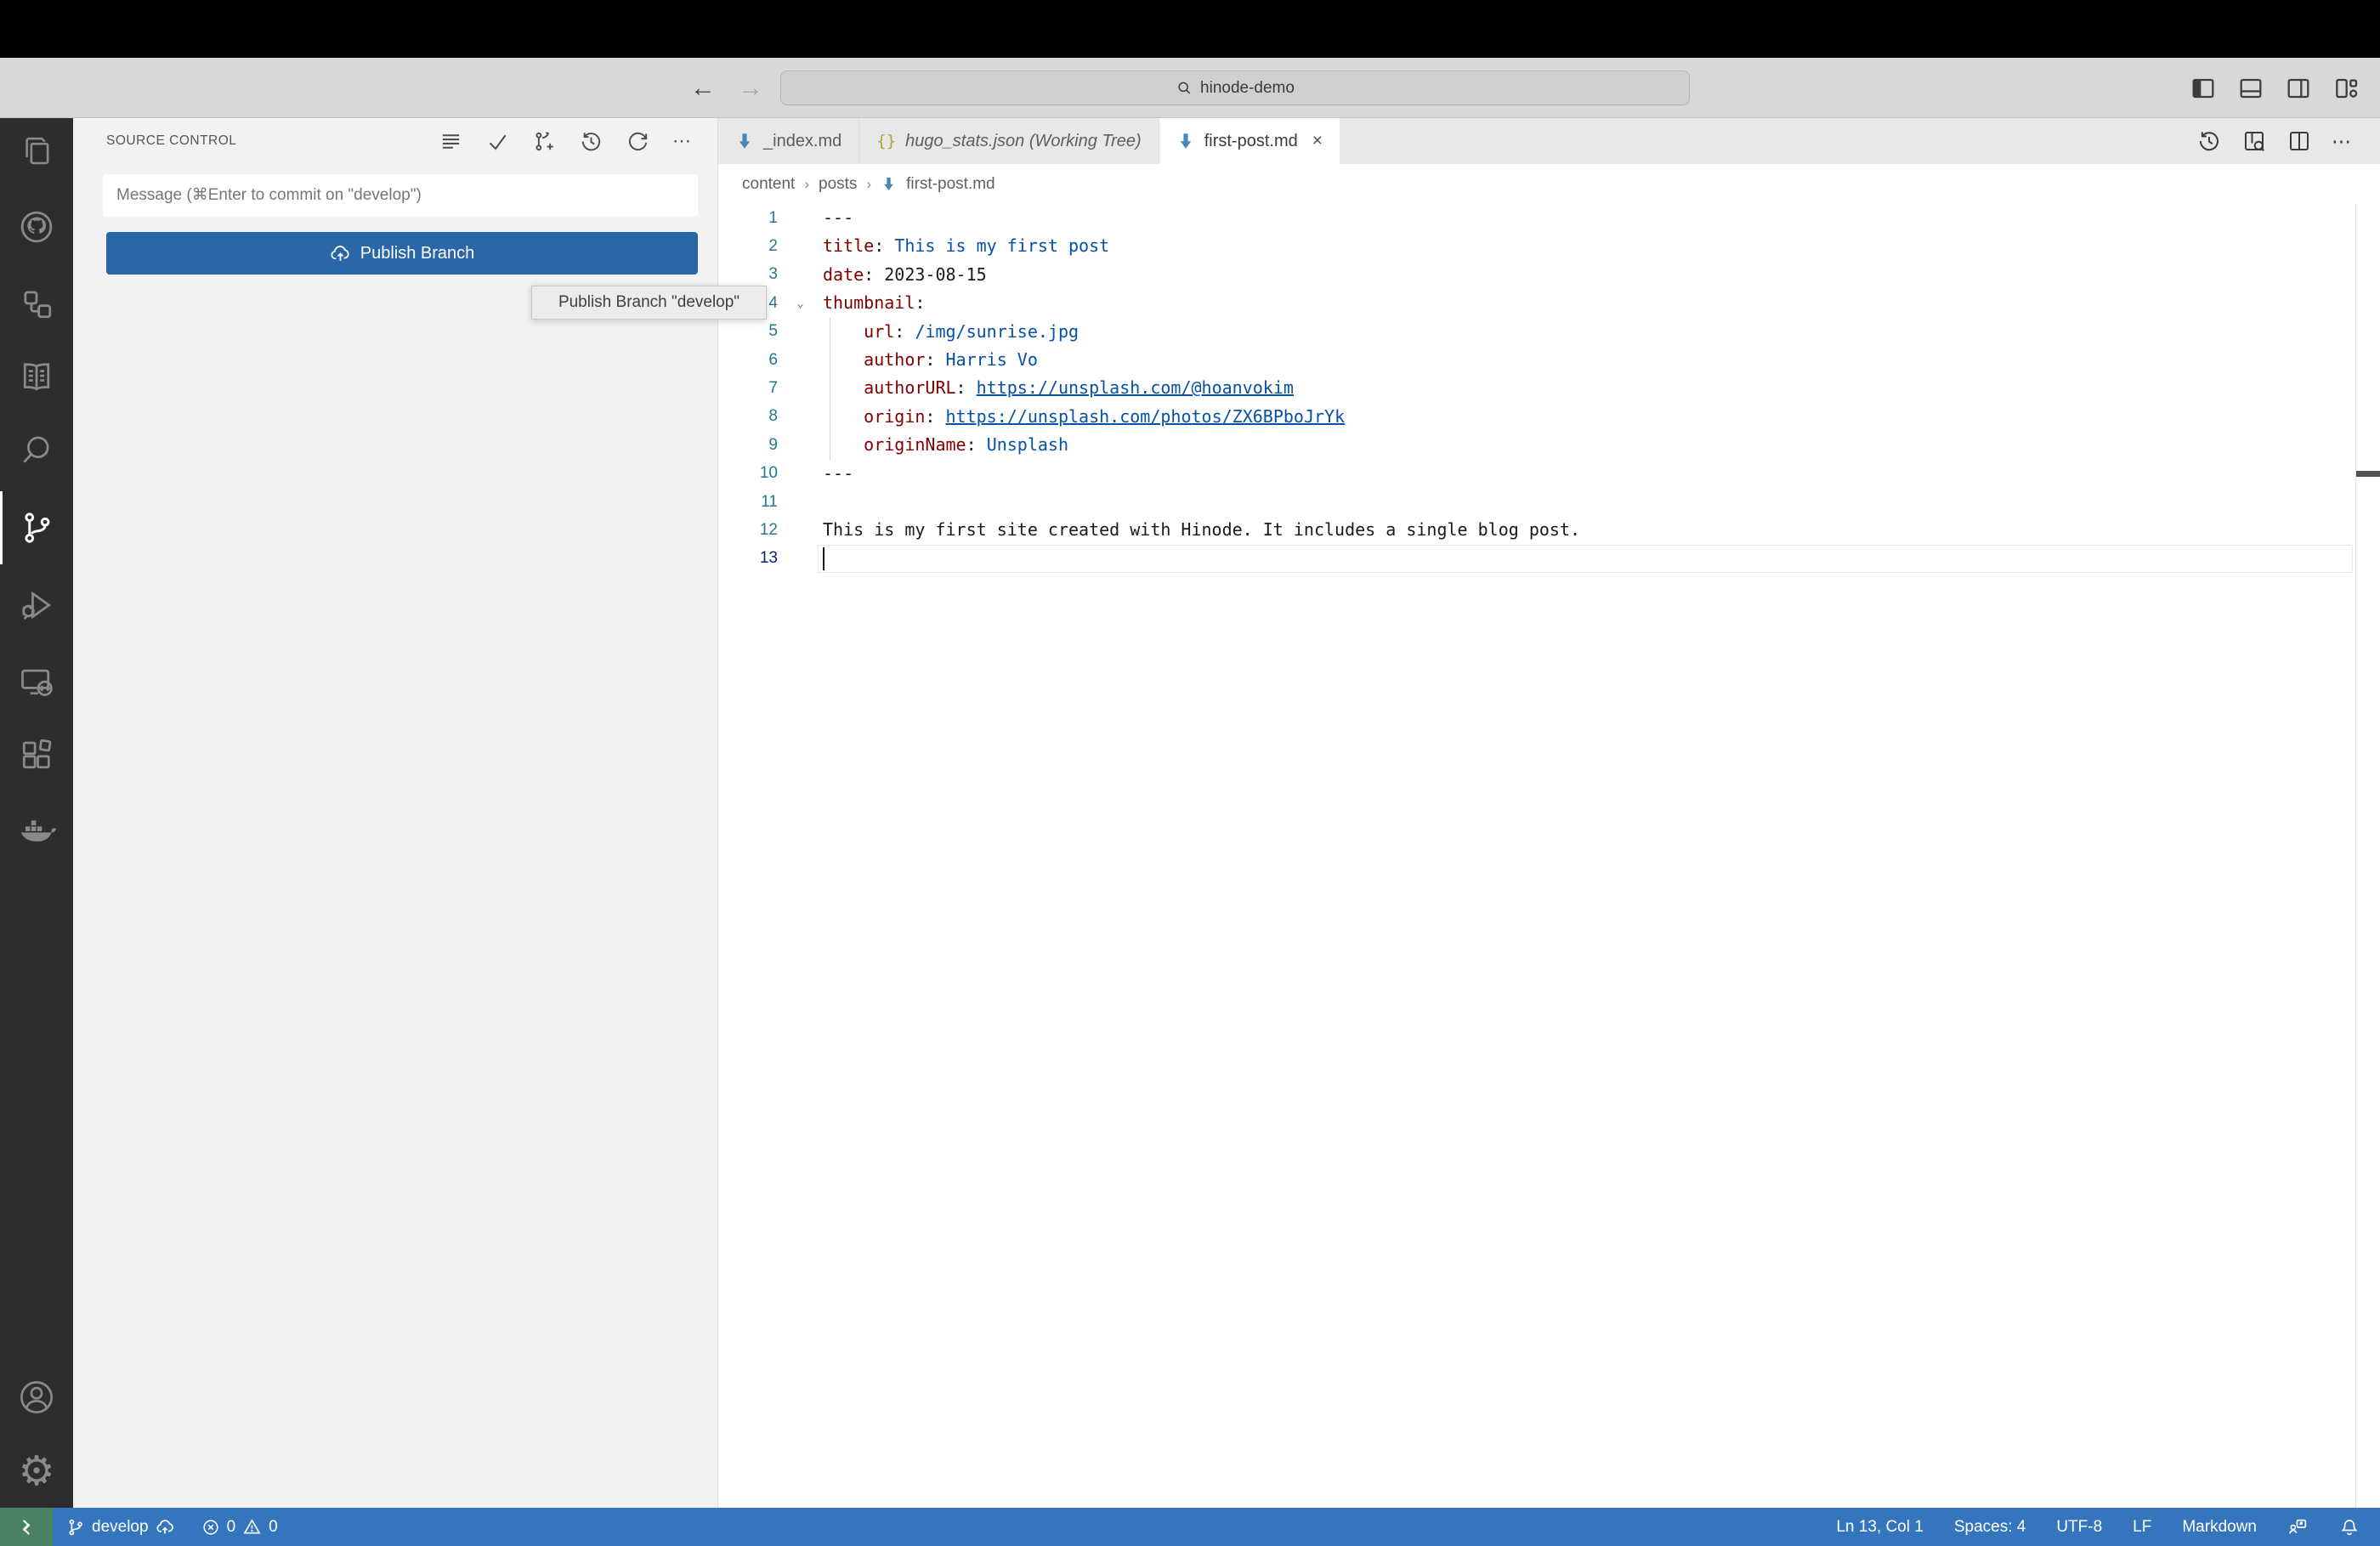 This screenshot has height=1546, width=2380. What do you see at coordinates (2254, 141) in the screenshot?
I see `open-preview-icon` at bounding box center [2254, 141].